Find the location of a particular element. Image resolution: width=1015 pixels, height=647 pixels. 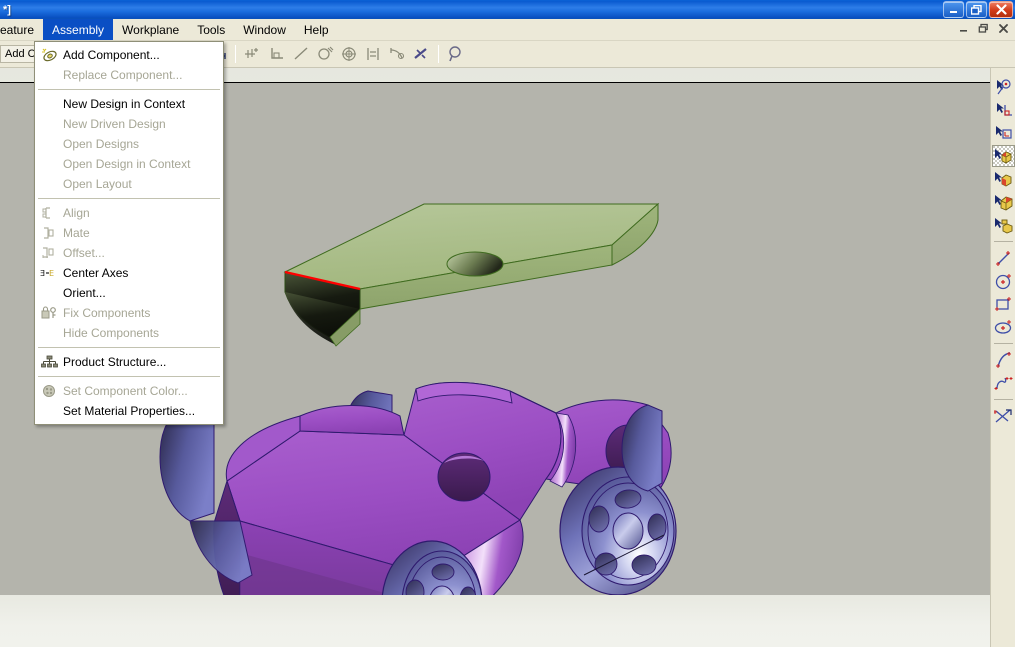

select-workplane-icon is located at coordinates (1003, 133).